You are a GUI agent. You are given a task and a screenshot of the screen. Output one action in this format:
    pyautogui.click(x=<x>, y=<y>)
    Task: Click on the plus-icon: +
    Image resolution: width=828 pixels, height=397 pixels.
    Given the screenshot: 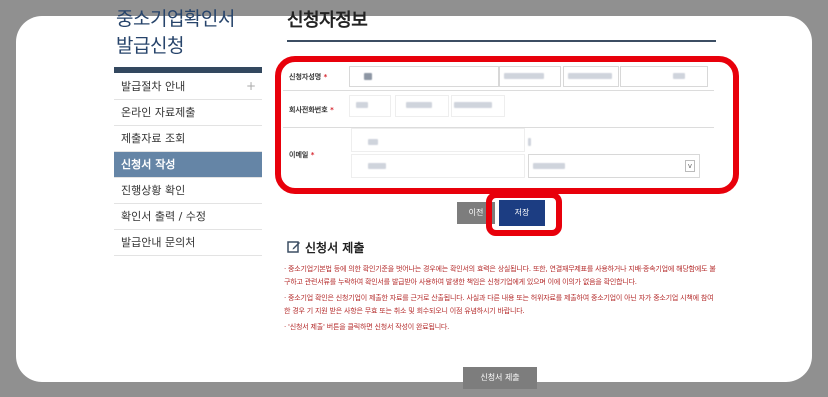 What is the action you would take?
    pyautogui.click(x=251, y=86)
    